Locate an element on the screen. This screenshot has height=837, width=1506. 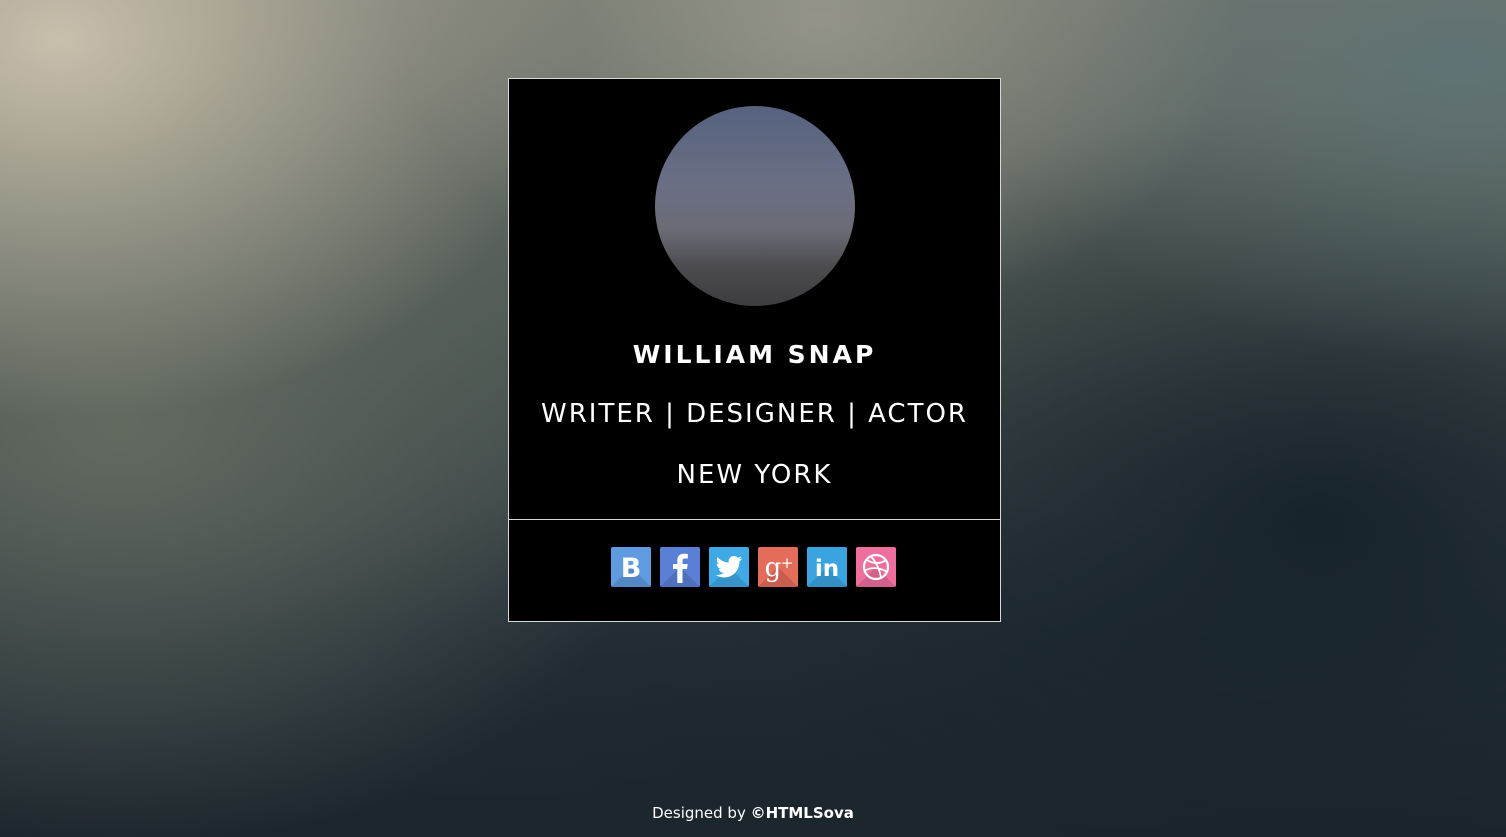
linkedin-icon: in is located at coordinates (827, 569).